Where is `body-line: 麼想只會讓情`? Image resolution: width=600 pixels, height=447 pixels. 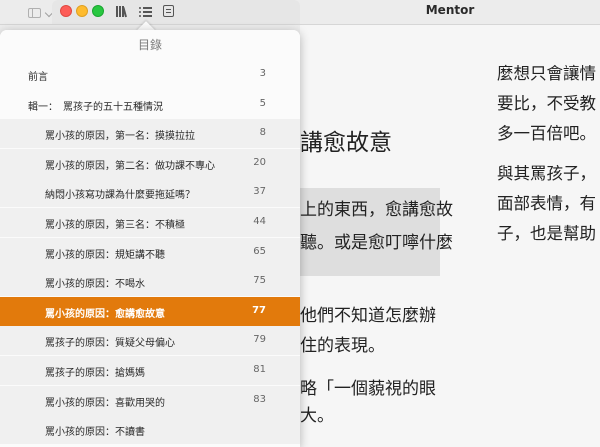
body-line: 麼想只會讓情 is located at coordinates (546, 73).